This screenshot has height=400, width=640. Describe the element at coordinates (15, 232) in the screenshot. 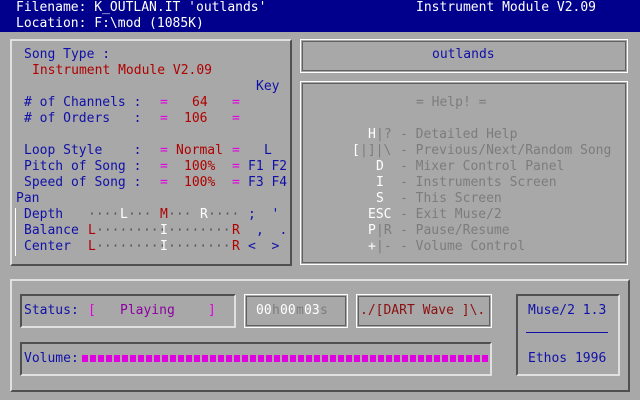

I see `pan-bracket-line` at that location.